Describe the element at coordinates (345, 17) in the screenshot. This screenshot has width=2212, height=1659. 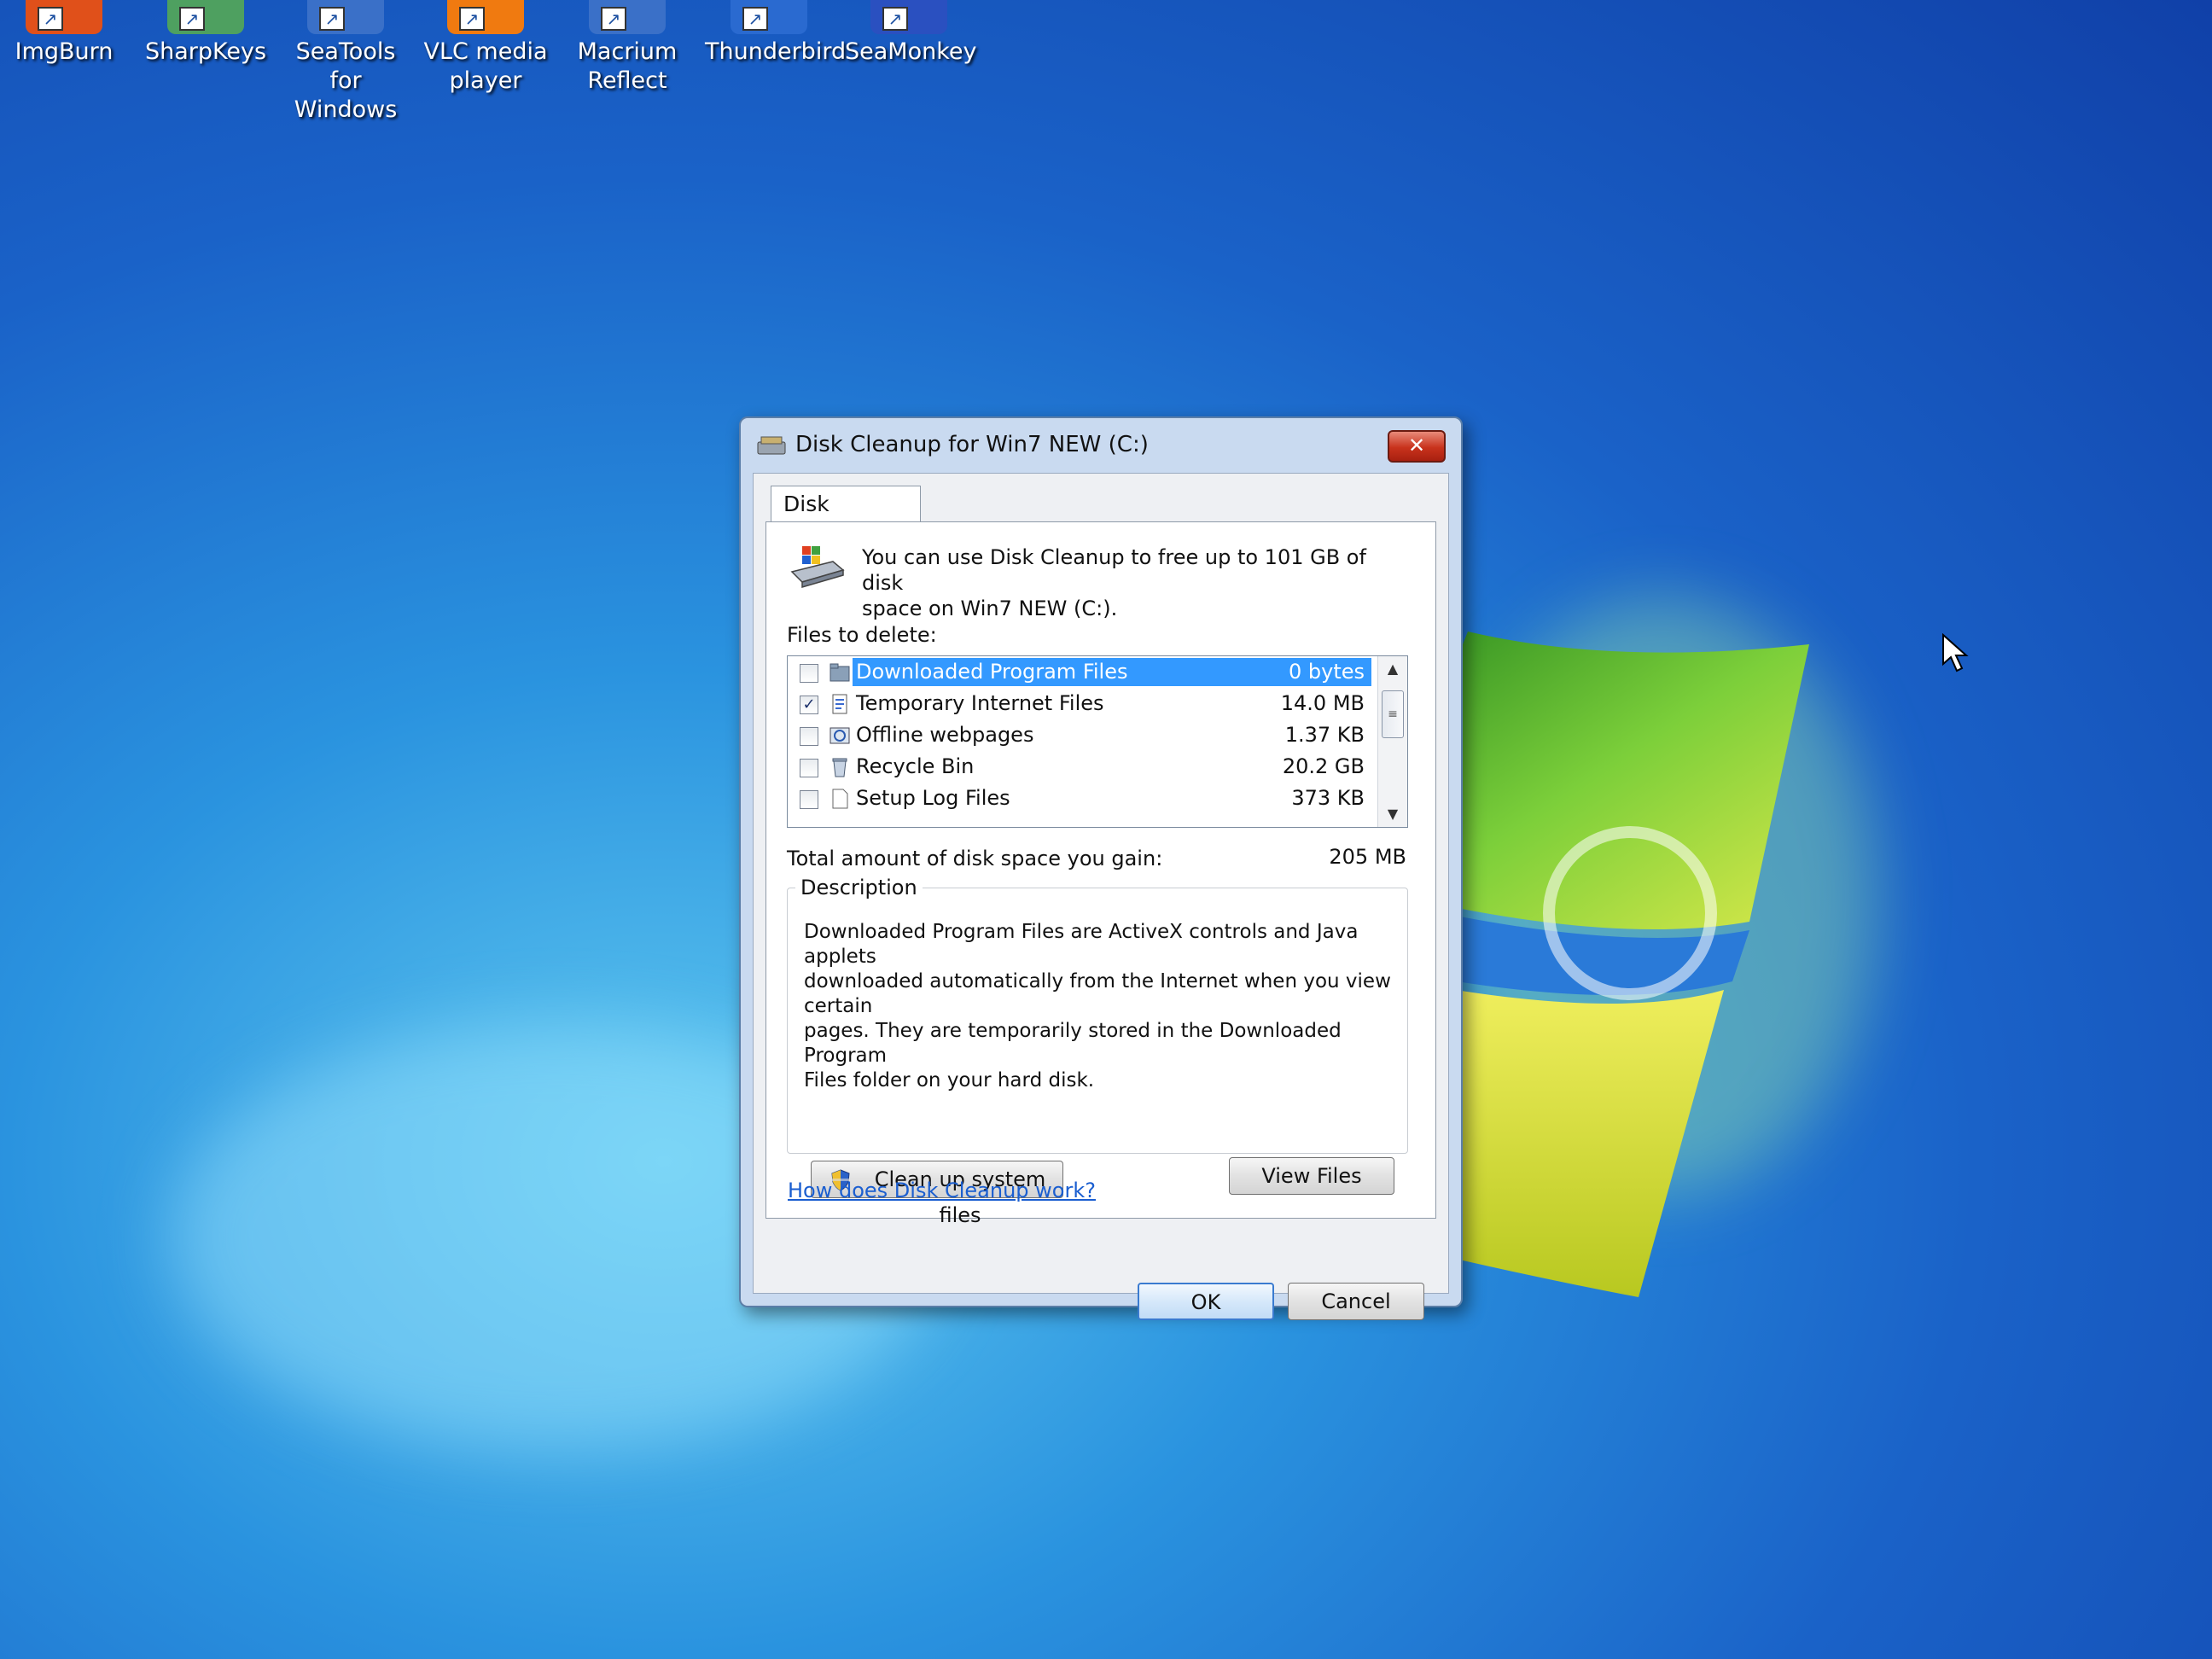
I see `seatools-icon: ↗` at that location.